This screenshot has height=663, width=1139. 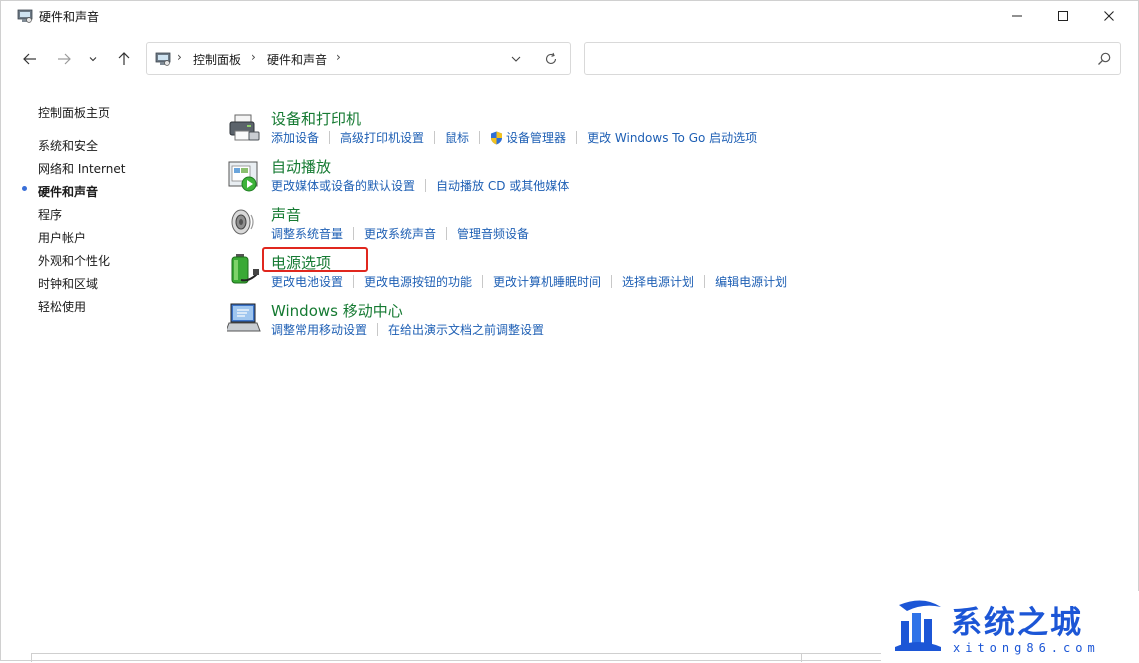 I want to click on back-button, so click(x=30, y=59).